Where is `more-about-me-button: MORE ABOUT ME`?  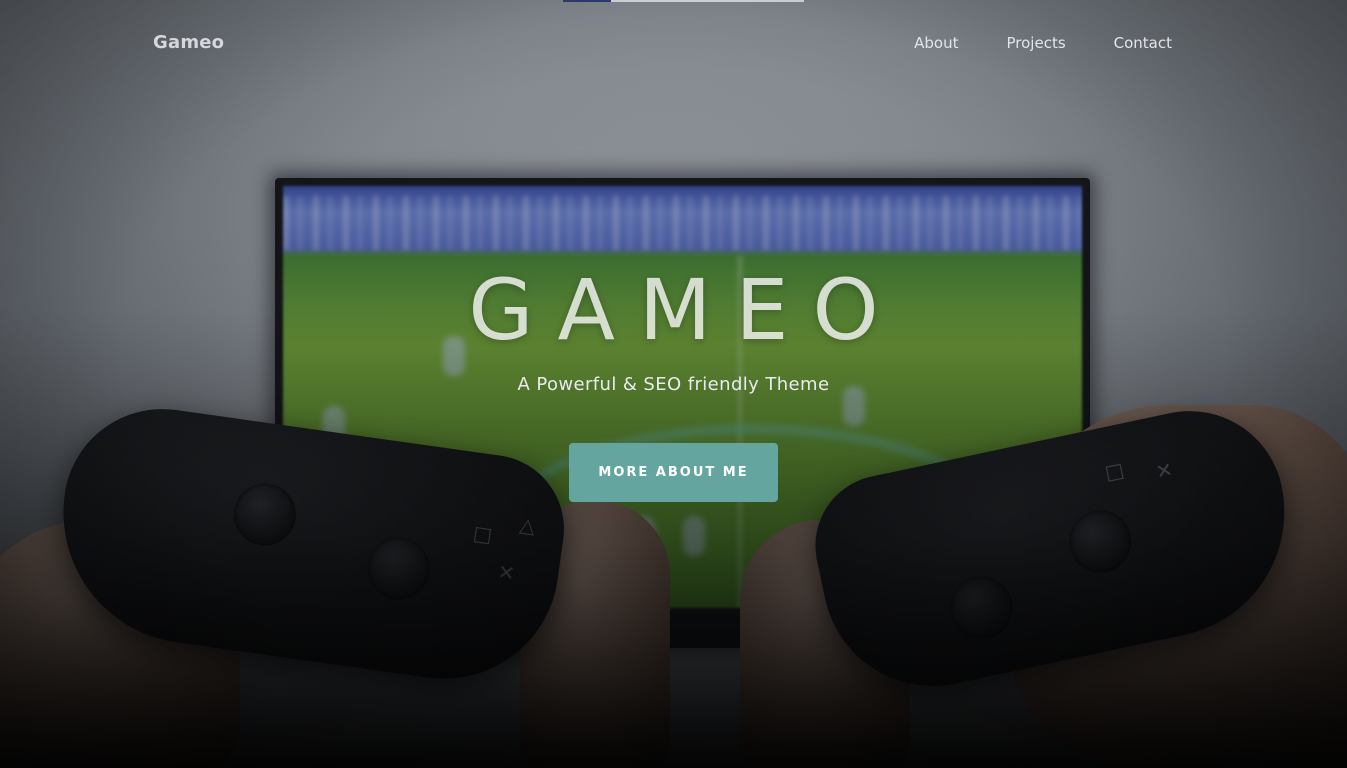 more-about-me-button: MORE ABOUT ME is located at coordinates (673, 472).